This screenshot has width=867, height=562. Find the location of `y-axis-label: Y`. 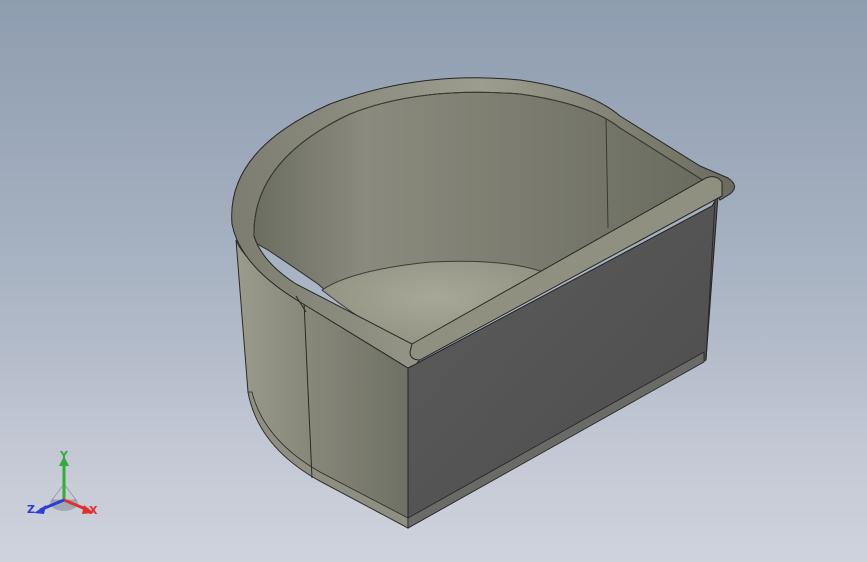

y-axis-label: Y is located at coordinates (64, 455).